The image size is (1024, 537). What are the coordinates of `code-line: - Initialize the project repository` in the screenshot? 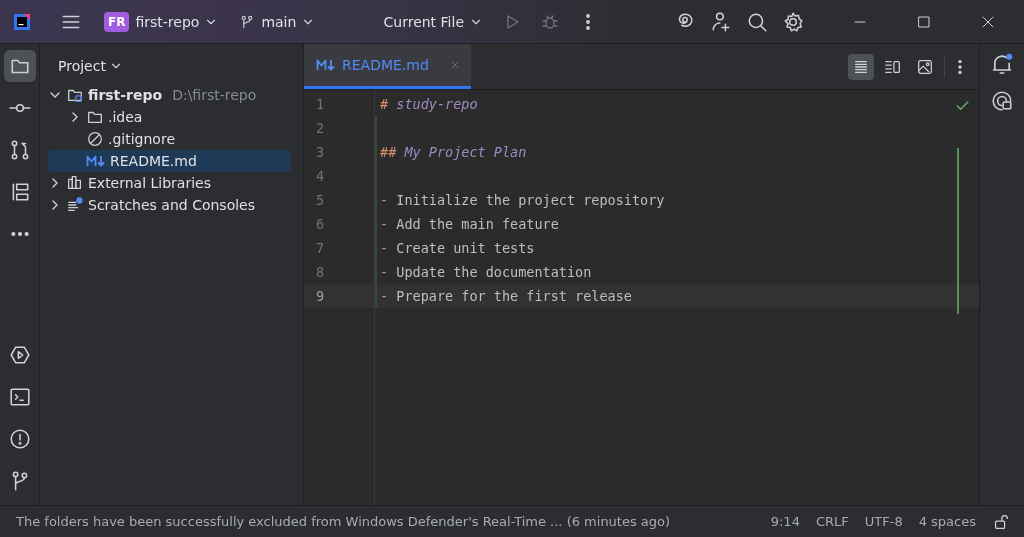 It's located at (522, 200).